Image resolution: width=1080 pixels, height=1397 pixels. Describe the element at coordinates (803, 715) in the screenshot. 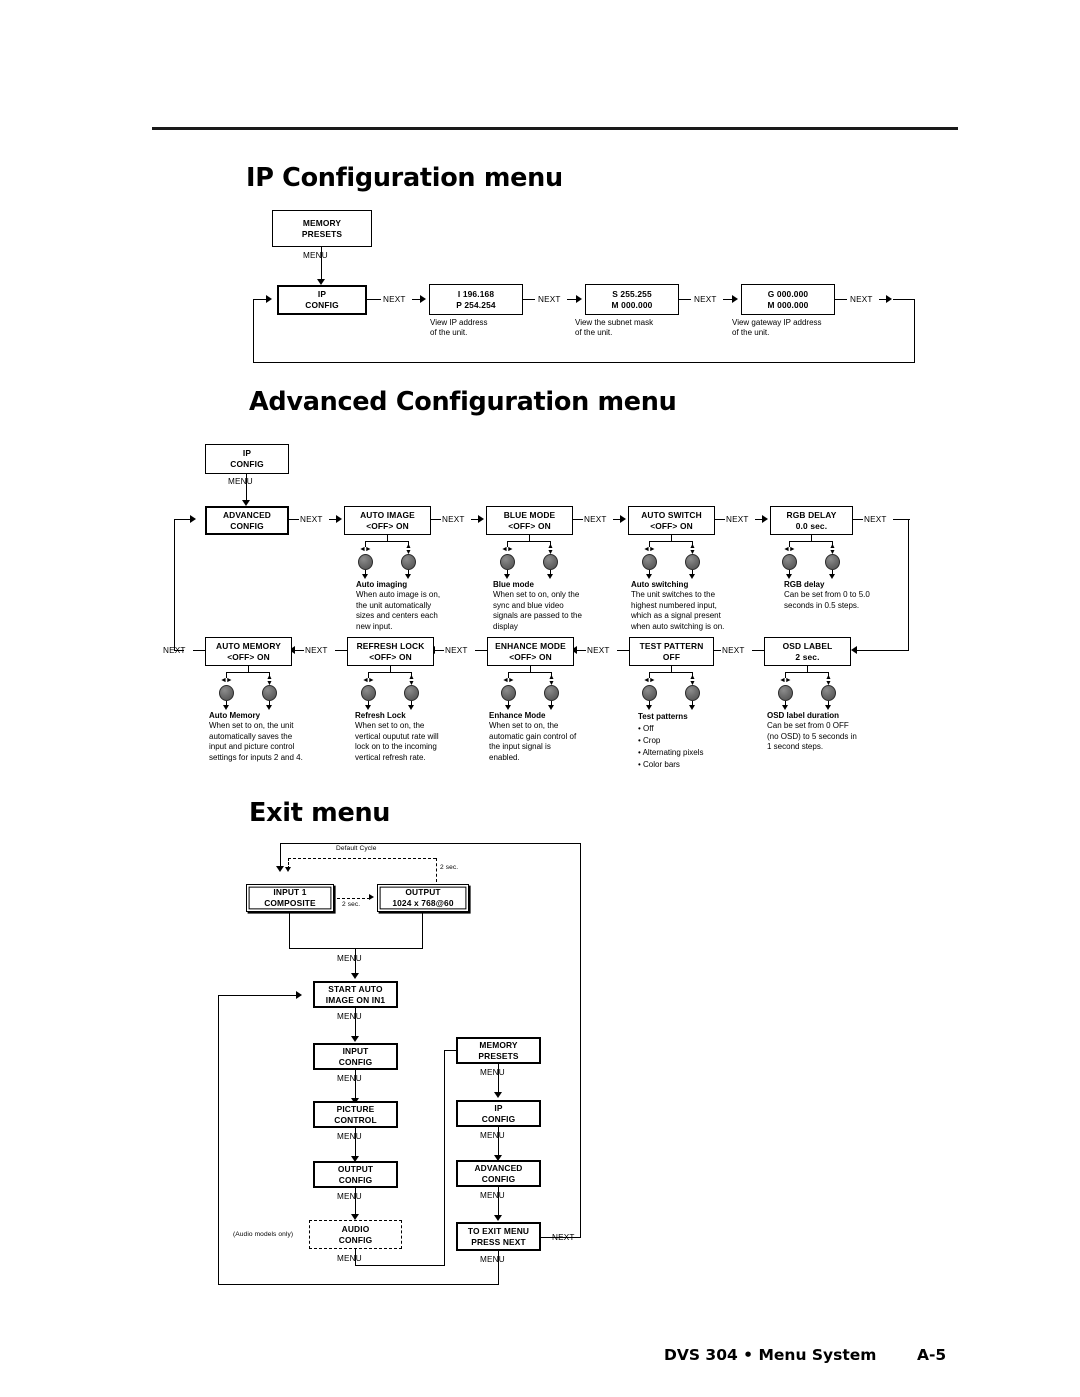

I see `caption-title: OSD label duration` at that location.